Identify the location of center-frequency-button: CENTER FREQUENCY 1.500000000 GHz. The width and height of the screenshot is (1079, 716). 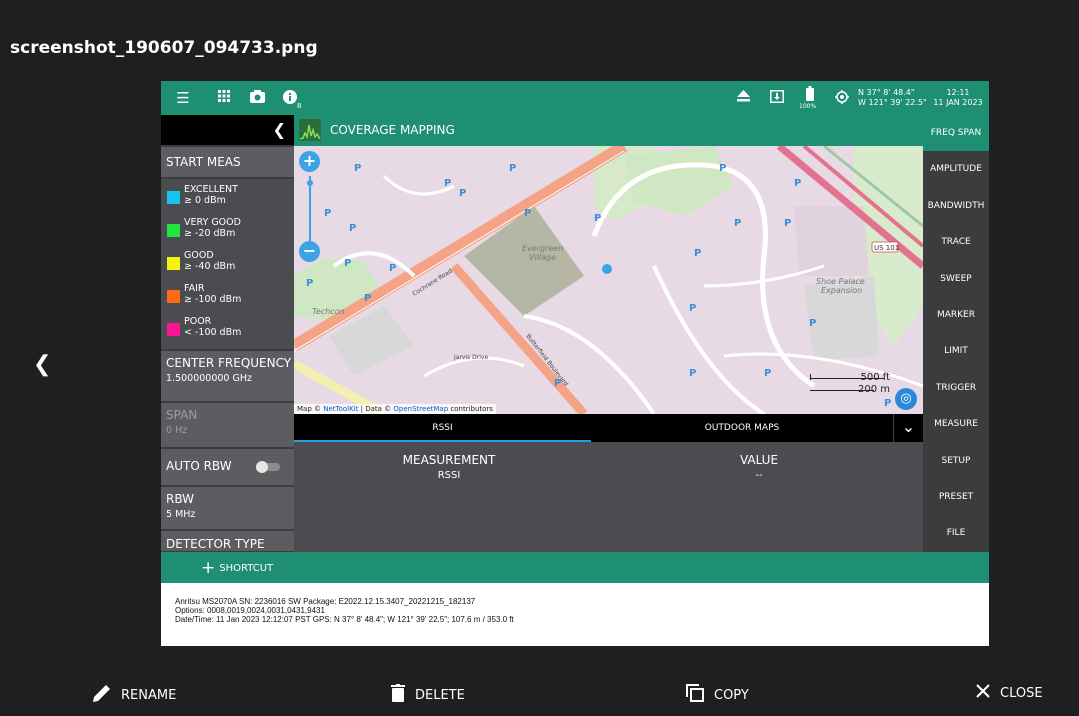
(227, 376).